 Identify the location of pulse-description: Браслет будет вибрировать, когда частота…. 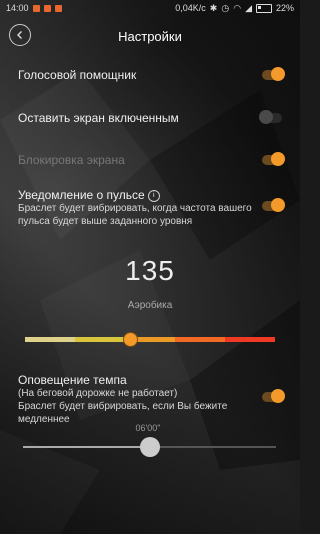
(135, 215).